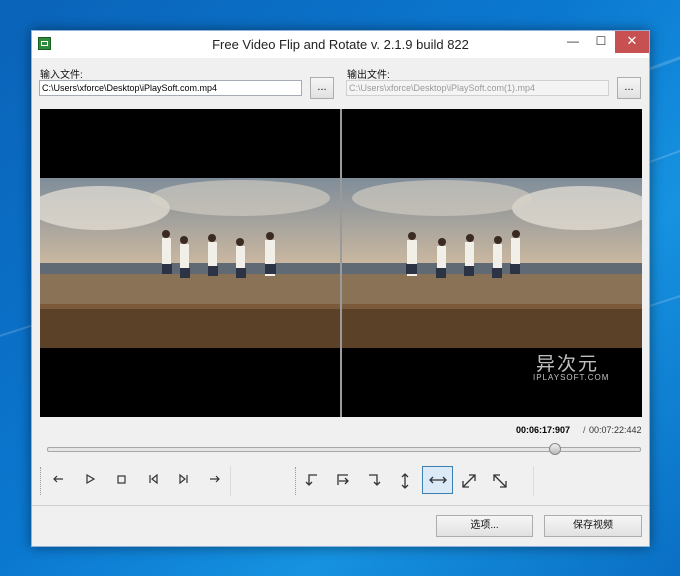 This screenshot has height=576, width=680. I want to click on video-frame-flipped, so click(491, 263).